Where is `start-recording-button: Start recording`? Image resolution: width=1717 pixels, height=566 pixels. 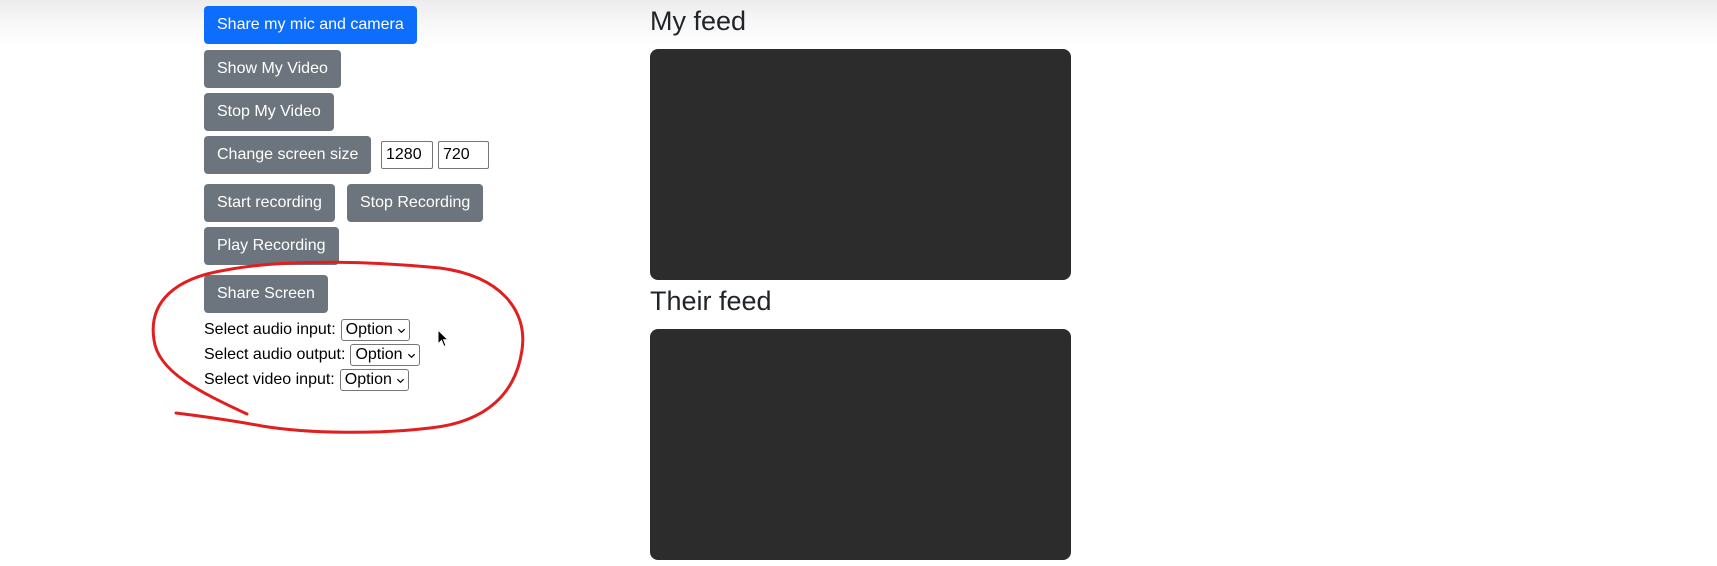
start-recording-button: Start recording is located at coordinates (269, 203).